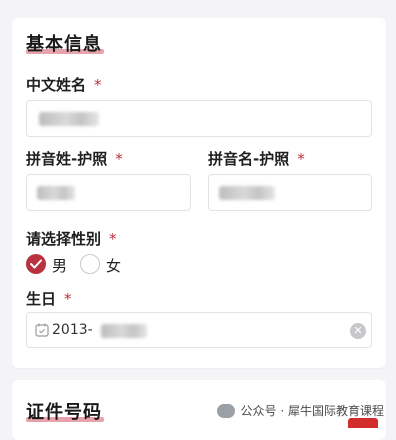  I want to click on gender-option-male-label: 男, so click(59, 265).